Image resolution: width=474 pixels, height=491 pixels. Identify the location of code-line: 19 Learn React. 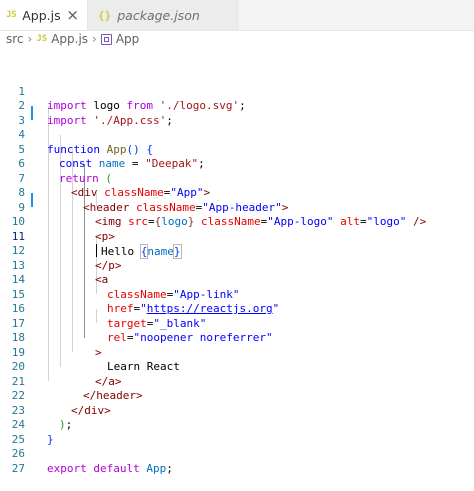
(237, 352).